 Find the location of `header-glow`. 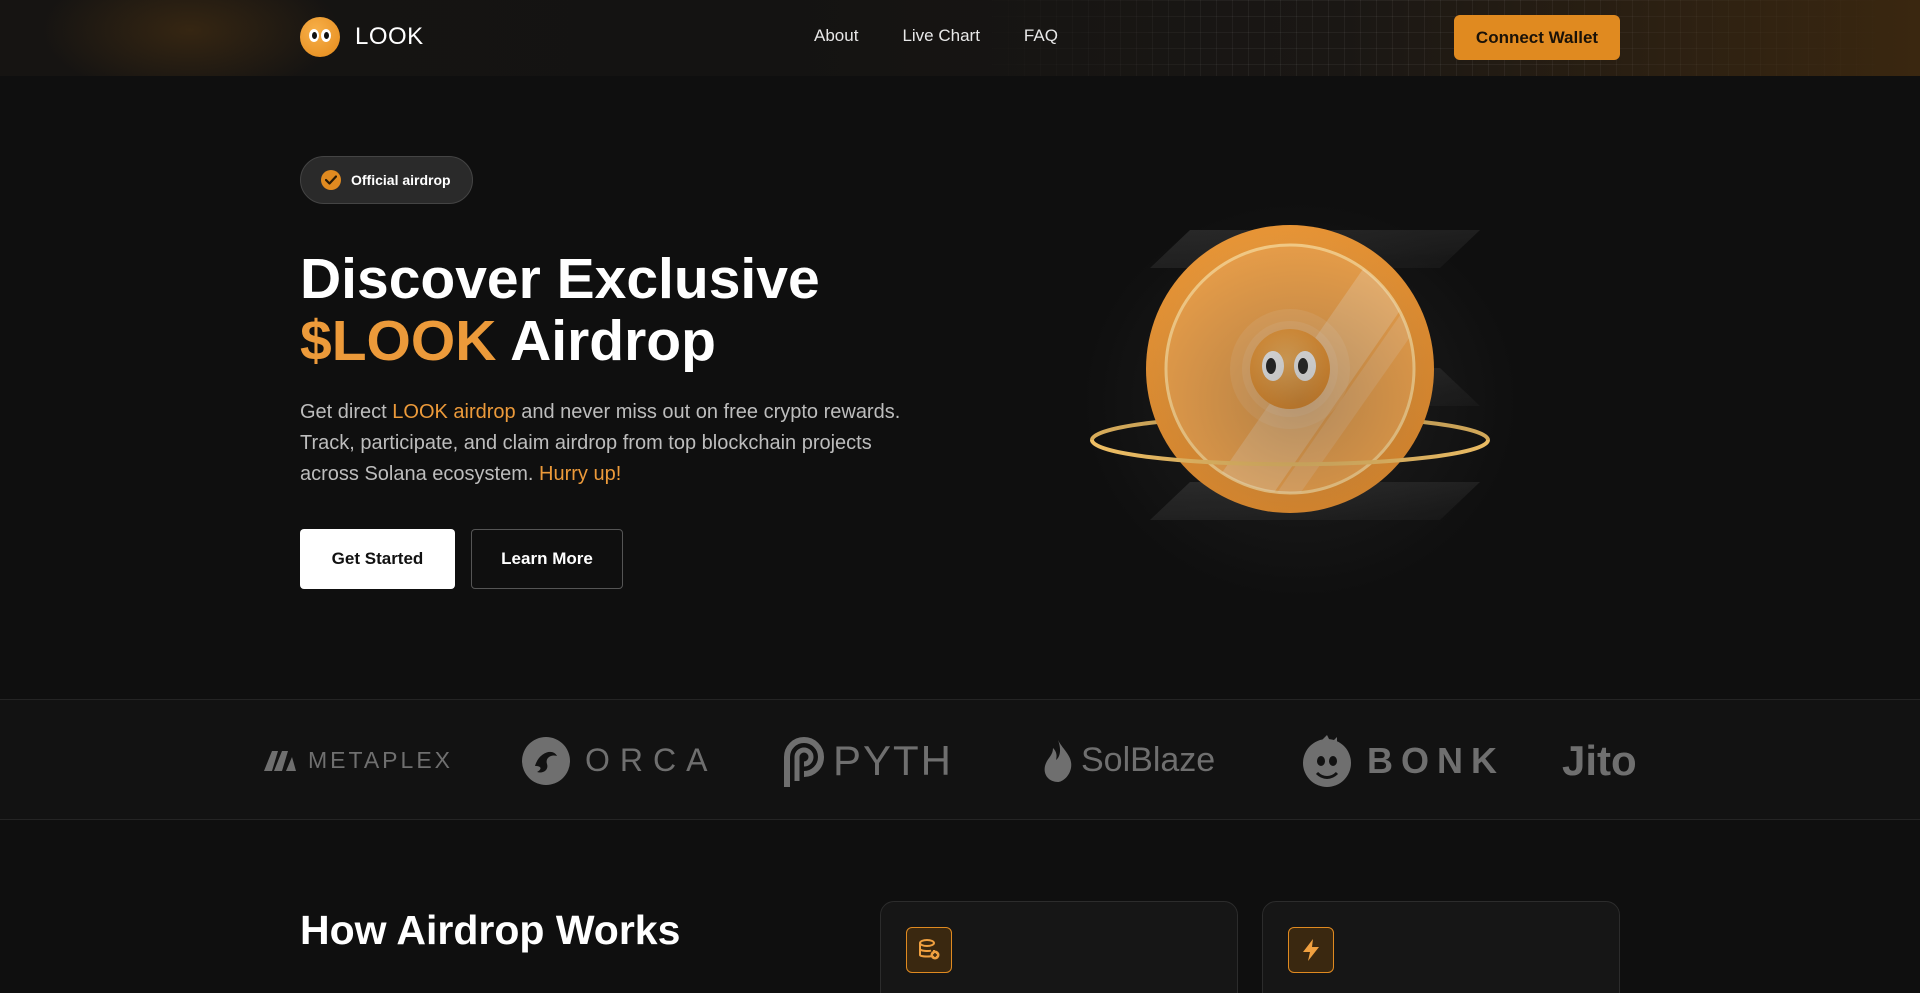

header-glow is located at coordinates (190, 38).